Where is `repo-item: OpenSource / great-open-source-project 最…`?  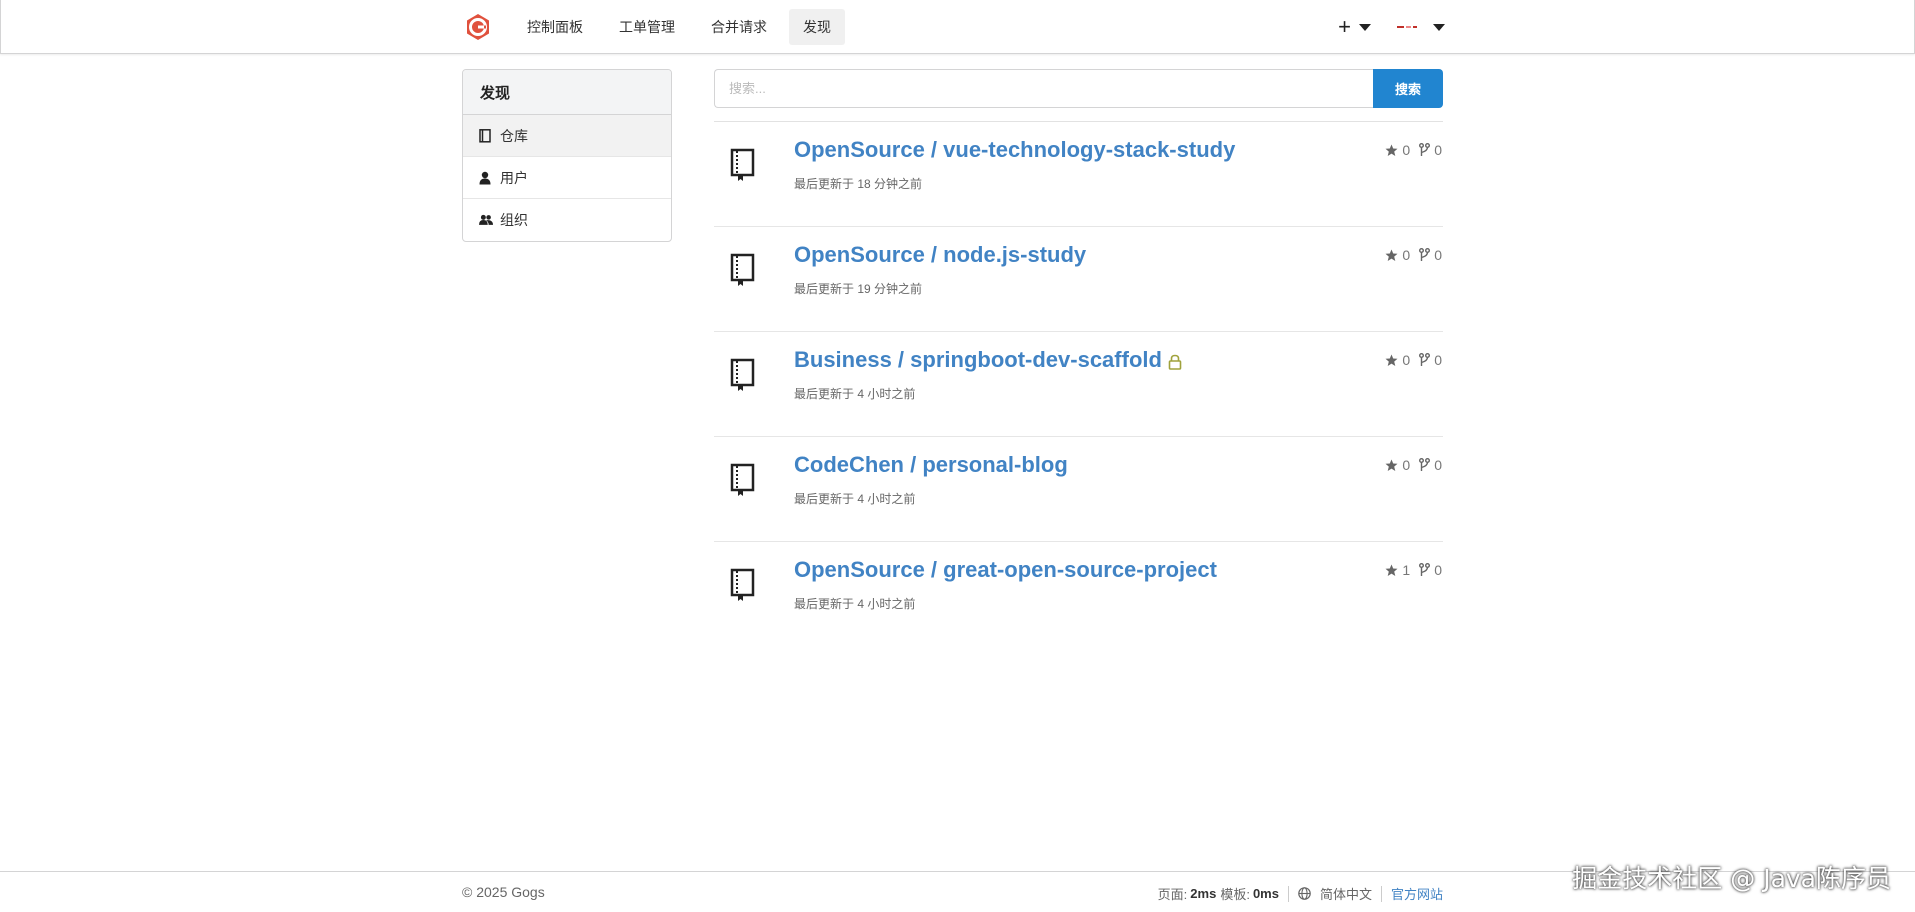 repo-item: OpenSource / great-open-source-project 最… is located at coordinates (1078, 594).